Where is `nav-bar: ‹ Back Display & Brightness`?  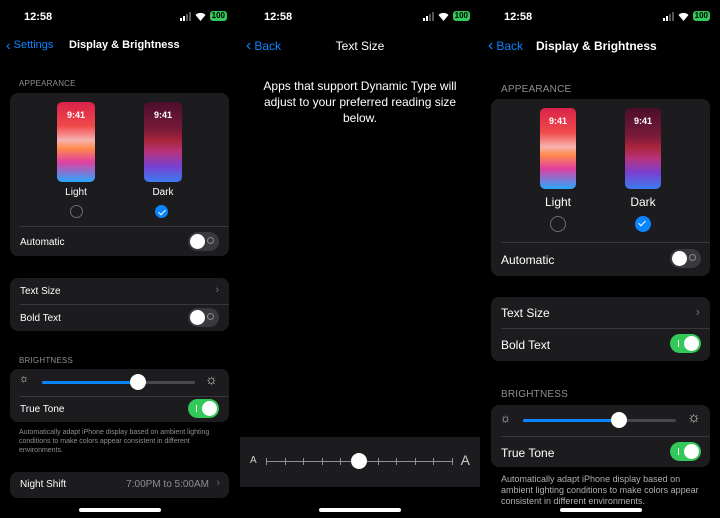
nav-bar: ‹ Back Display & Brightness is located at coordinates (601, 46).